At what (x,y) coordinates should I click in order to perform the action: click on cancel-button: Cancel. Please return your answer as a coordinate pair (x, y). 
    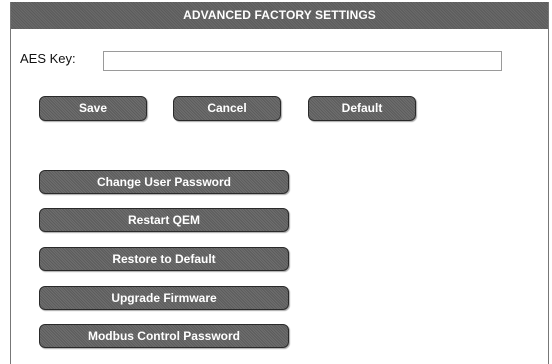
    Looking at the image, I should click on (227, 108).